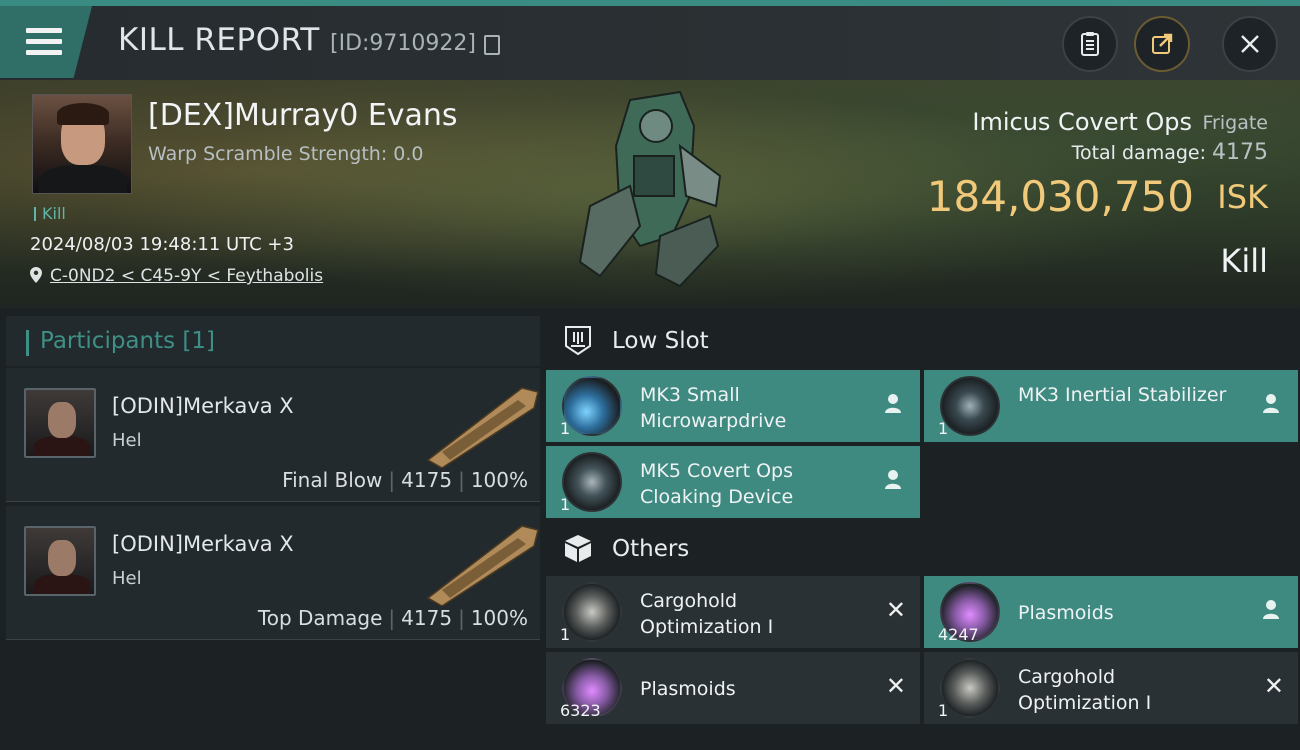 This screenshot has height=750, width=1300. What do you see at coordinates (1122, 395) in the screenshot?
I see `module-name: MK3 Inertial Stabilizer` at bounding box center [1122, 395].